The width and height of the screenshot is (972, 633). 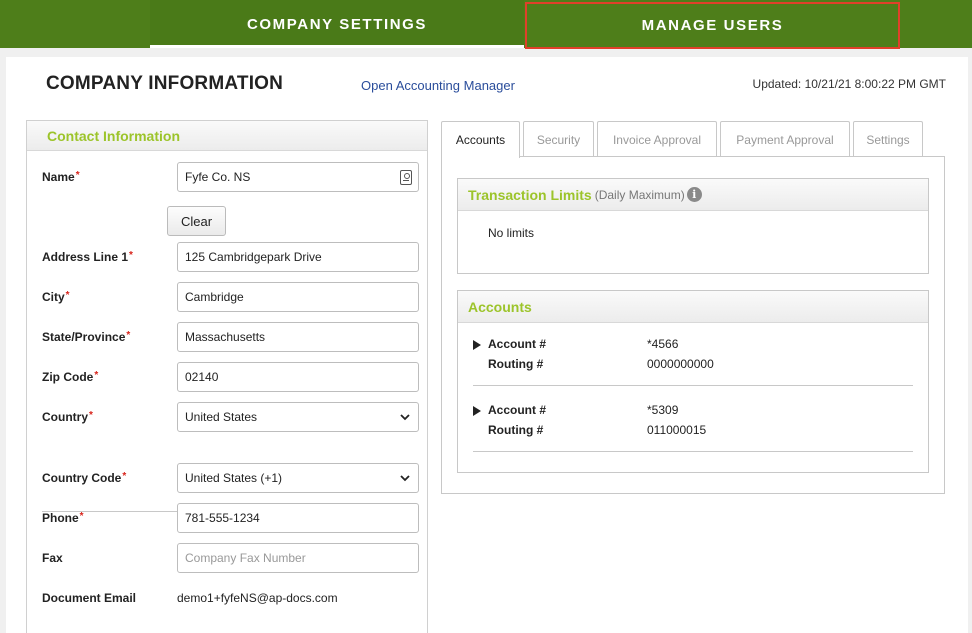 I want to click on account-number-value: *4566, so click(x=663, y=344).